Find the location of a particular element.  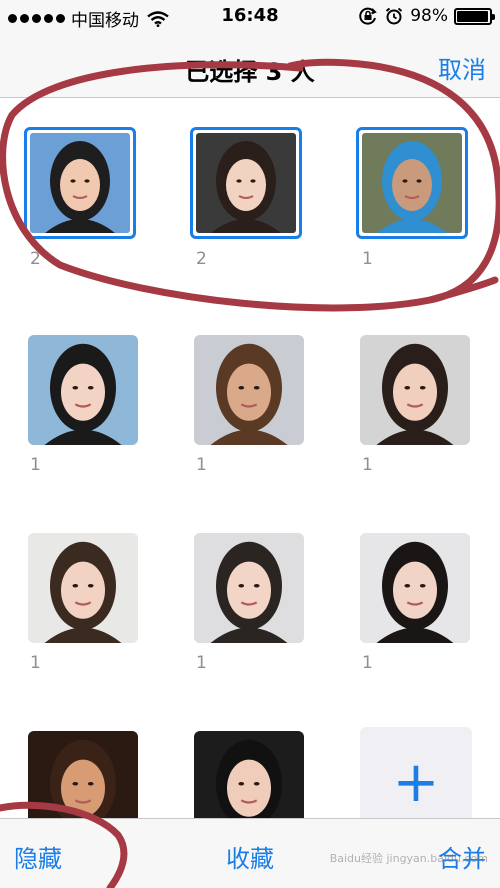

cancel-button: 取消 is located at coordinates (462, 67).